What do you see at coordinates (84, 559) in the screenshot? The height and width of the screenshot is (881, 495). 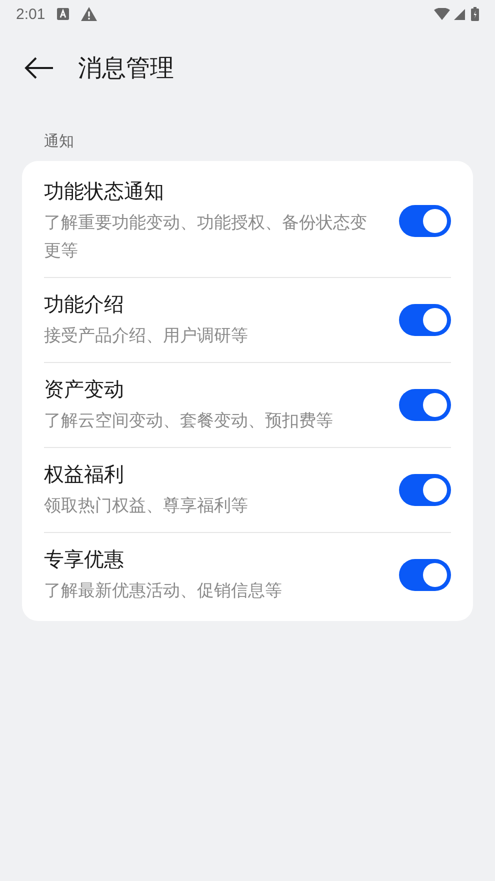 I see `setting-title: 专享优惠` at bounding box center [84, 559].